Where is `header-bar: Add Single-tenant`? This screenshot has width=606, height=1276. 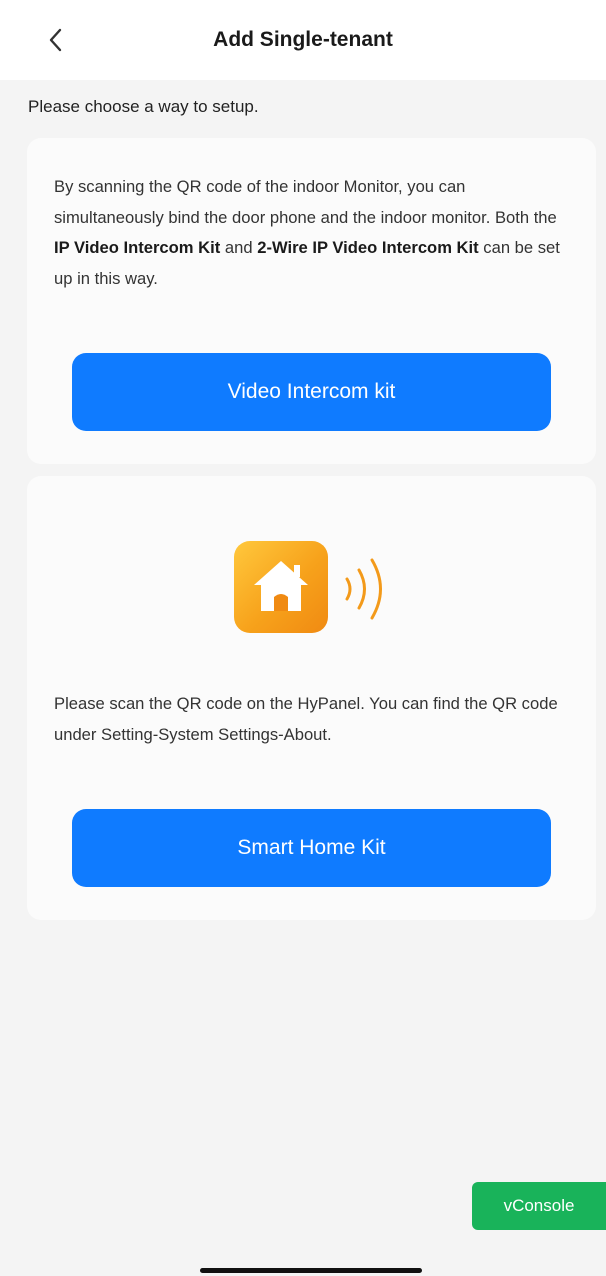
header-bar: Add Single-tenant is located at coordinates (303, 40).